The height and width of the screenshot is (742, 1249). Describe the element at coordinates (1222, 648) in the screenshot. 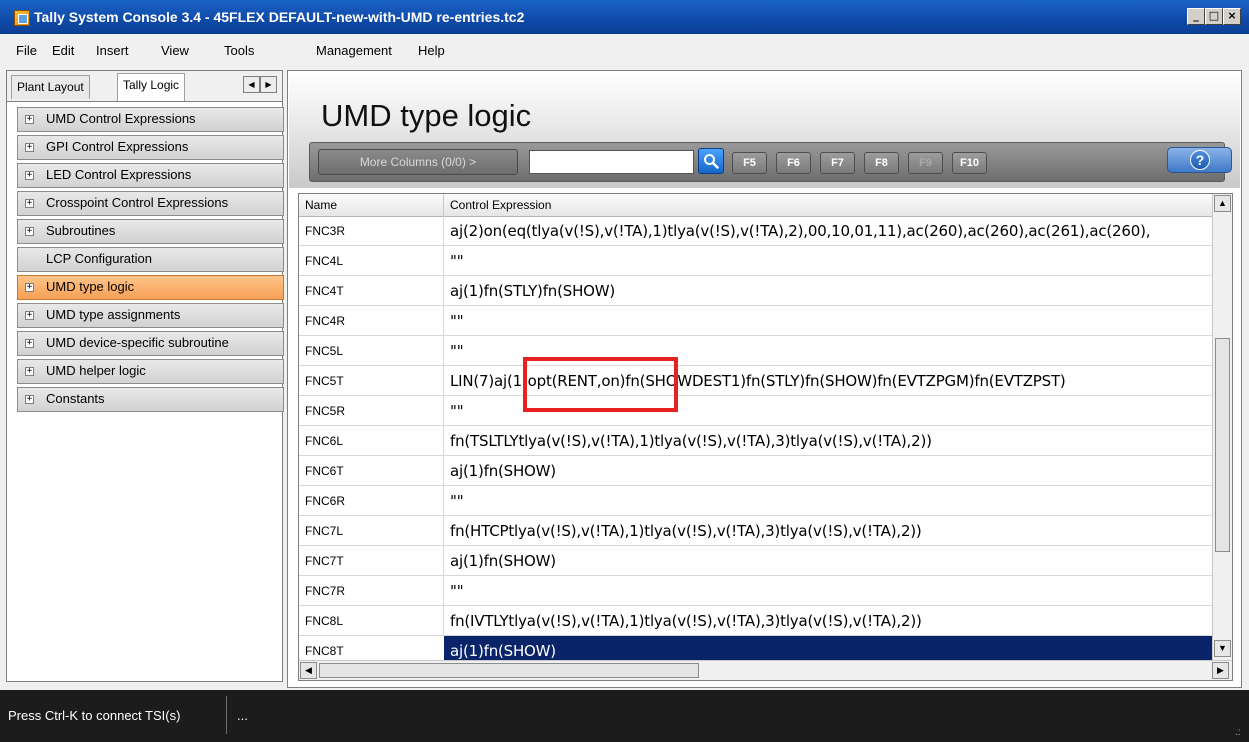

I see `scroll-down-icon: ▼` at that location.